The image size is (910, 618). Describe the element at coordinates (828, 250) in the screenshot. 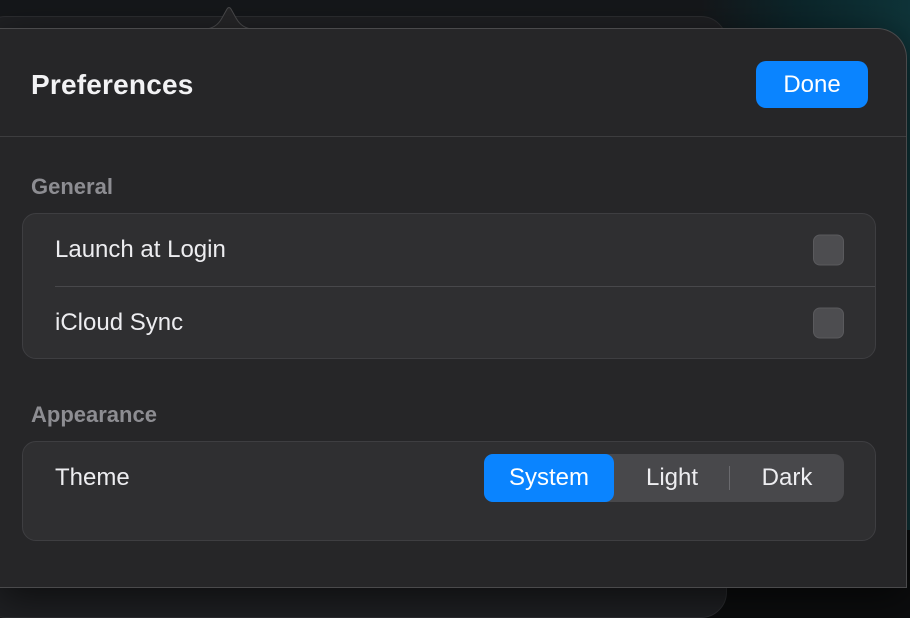

I see `launch-at-login-checkbox` at that location.